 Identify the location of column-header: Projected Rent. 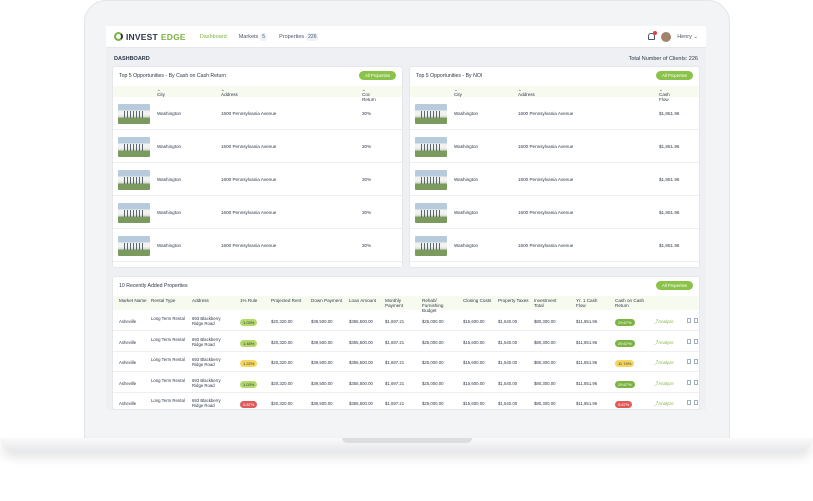
(287, 300).